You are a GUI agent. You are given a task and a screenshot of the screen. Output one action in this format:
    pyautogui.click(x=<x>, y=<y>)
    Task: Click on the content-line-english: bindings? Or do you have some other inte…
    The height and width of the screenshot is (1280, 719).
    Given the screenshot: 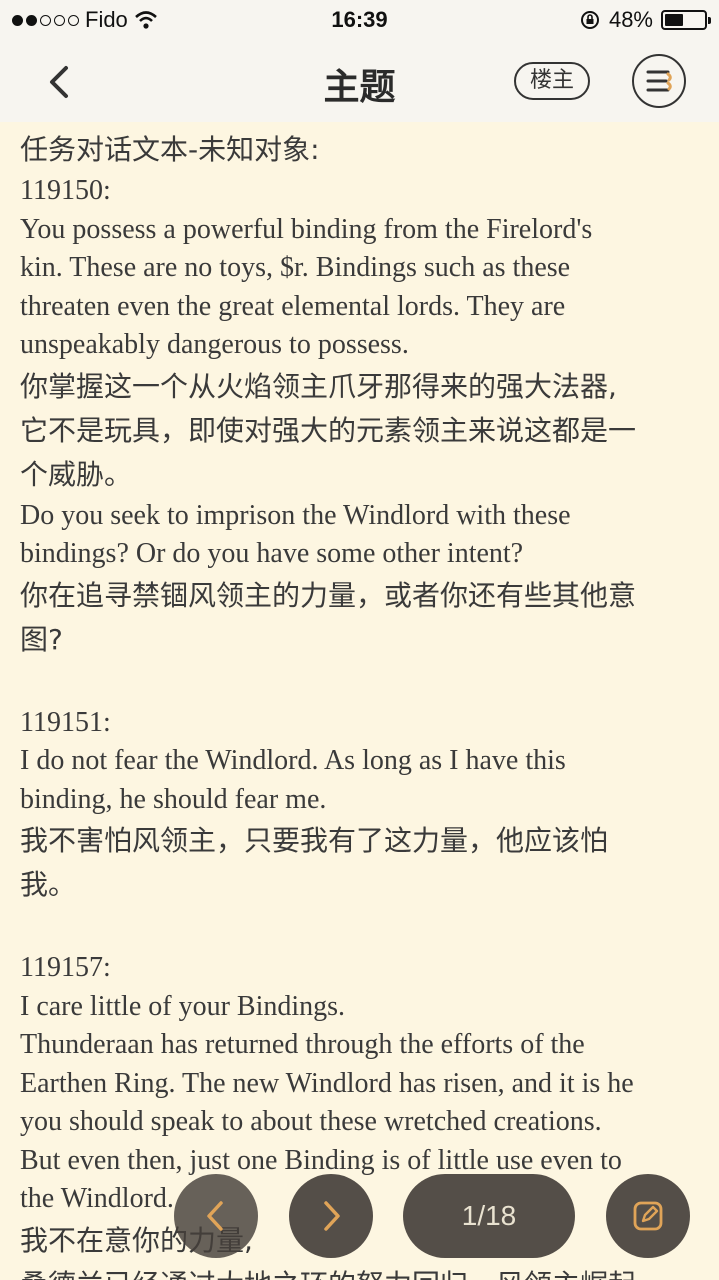 What is the action you would take?
    pyautogui.click(x=272, y=553)
    